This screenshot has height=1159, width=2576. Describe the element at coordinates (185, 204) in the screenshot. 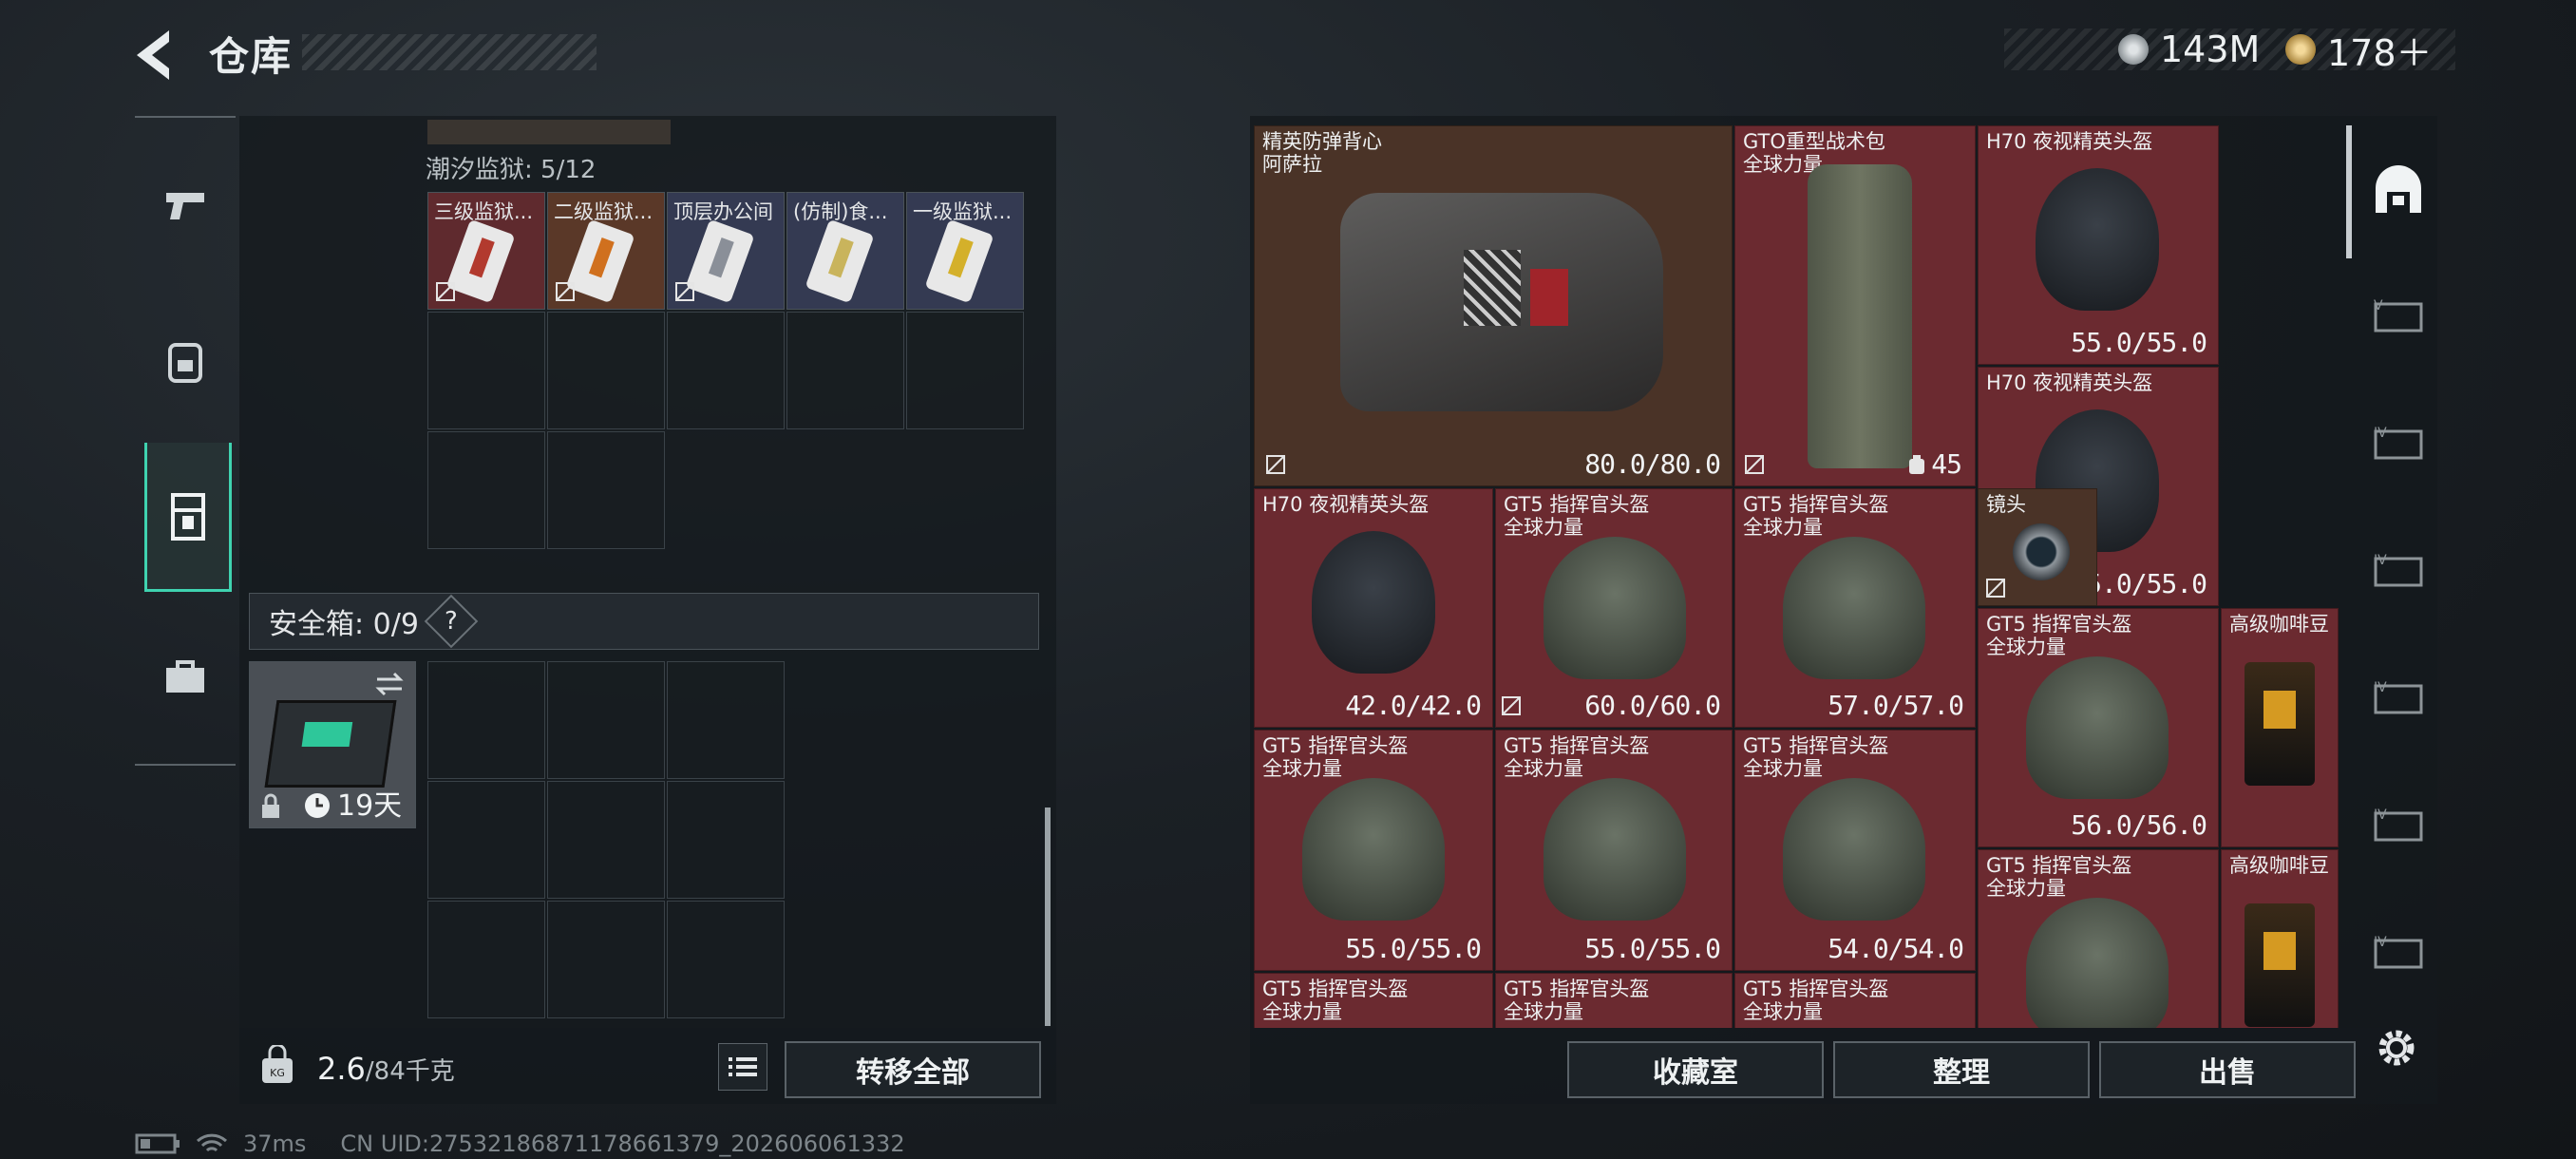

I see `nav-weapons` at that location.